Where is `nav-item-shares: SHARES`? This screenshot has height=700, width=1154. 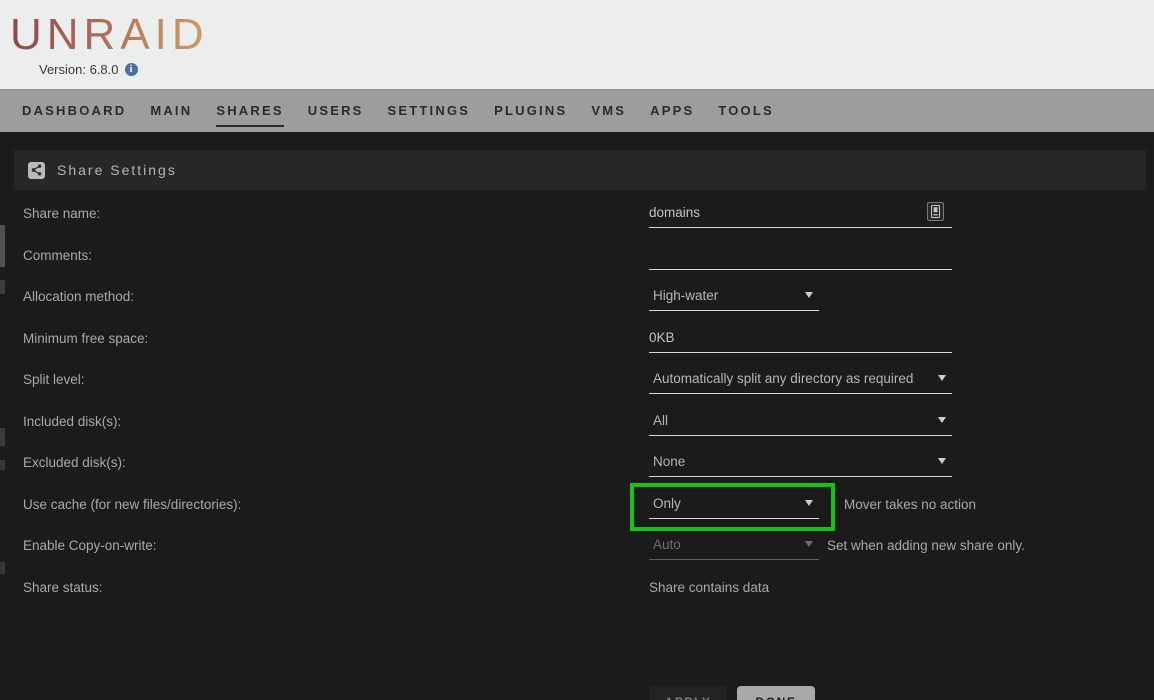
nav-item-shares: SHARES is located at coordinates (249, 114).